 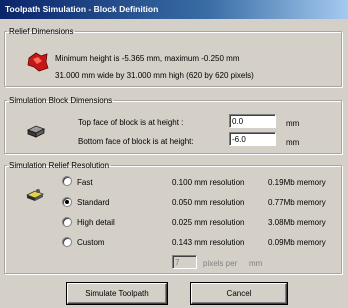 What do you see at coordinates (93, 202) in the screenshot?
I see `option-label: Standard` at bounding box center [93, 202].